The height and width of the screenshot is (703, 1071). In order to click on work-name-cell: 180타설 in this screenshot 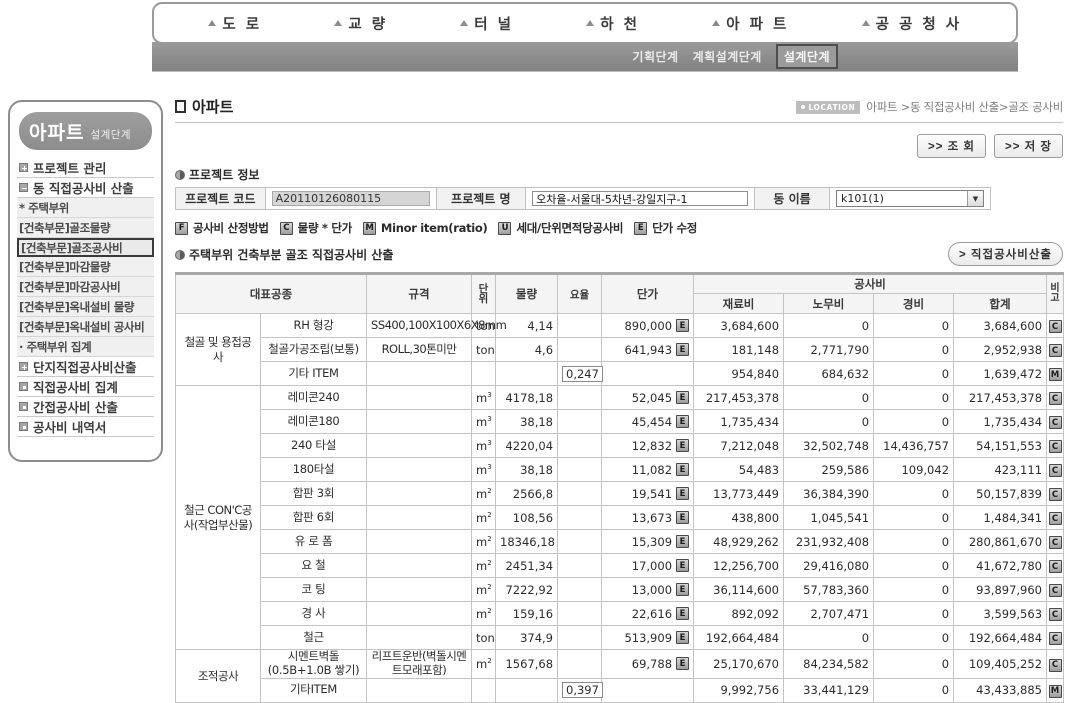, I will do `click(313, 469)`.